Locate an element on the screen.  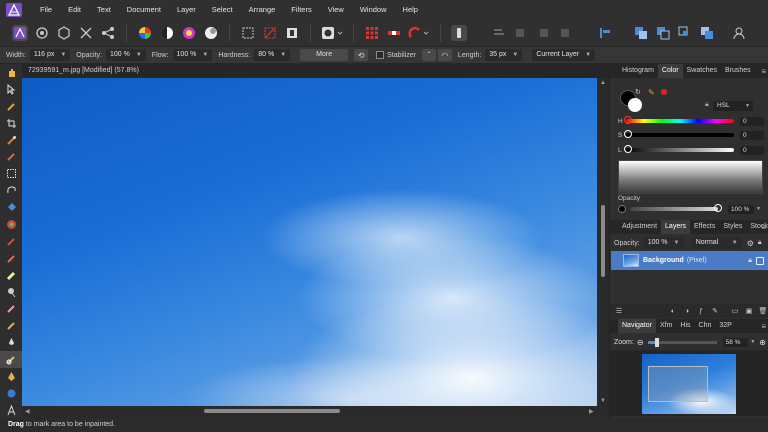
blend-mode-select: Normal ▼ is located at coordinates (716, 243).